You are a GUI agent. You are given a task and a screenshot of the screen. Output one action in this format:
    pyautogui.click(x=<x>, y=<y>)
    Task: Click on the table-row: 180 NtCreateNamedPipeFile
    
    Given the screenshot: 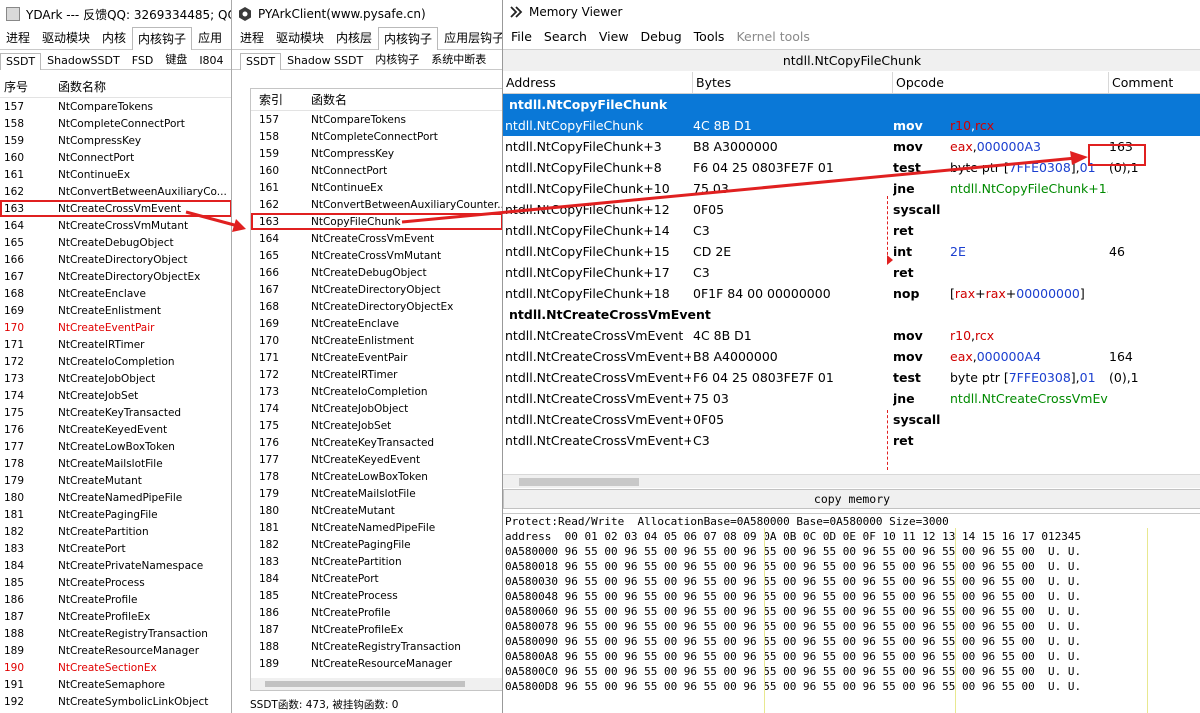 What is the action you would take?
    pyautogui.click(x=115, y=497)
    